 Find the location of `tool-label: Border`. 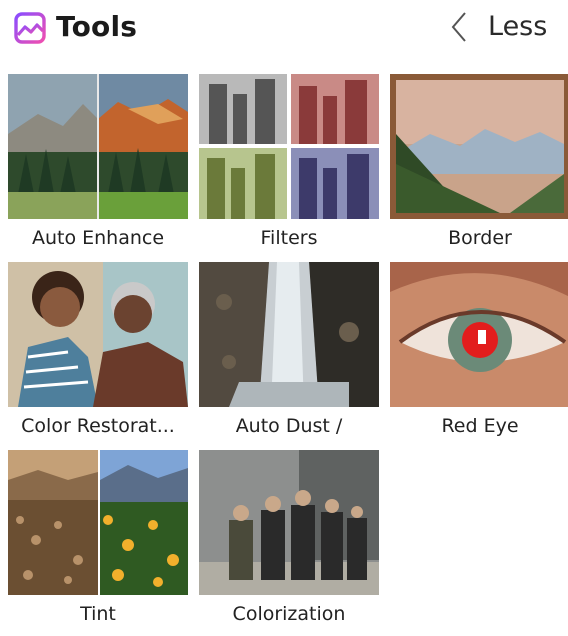

tool-label: Border is located at coordinates (480, 238).